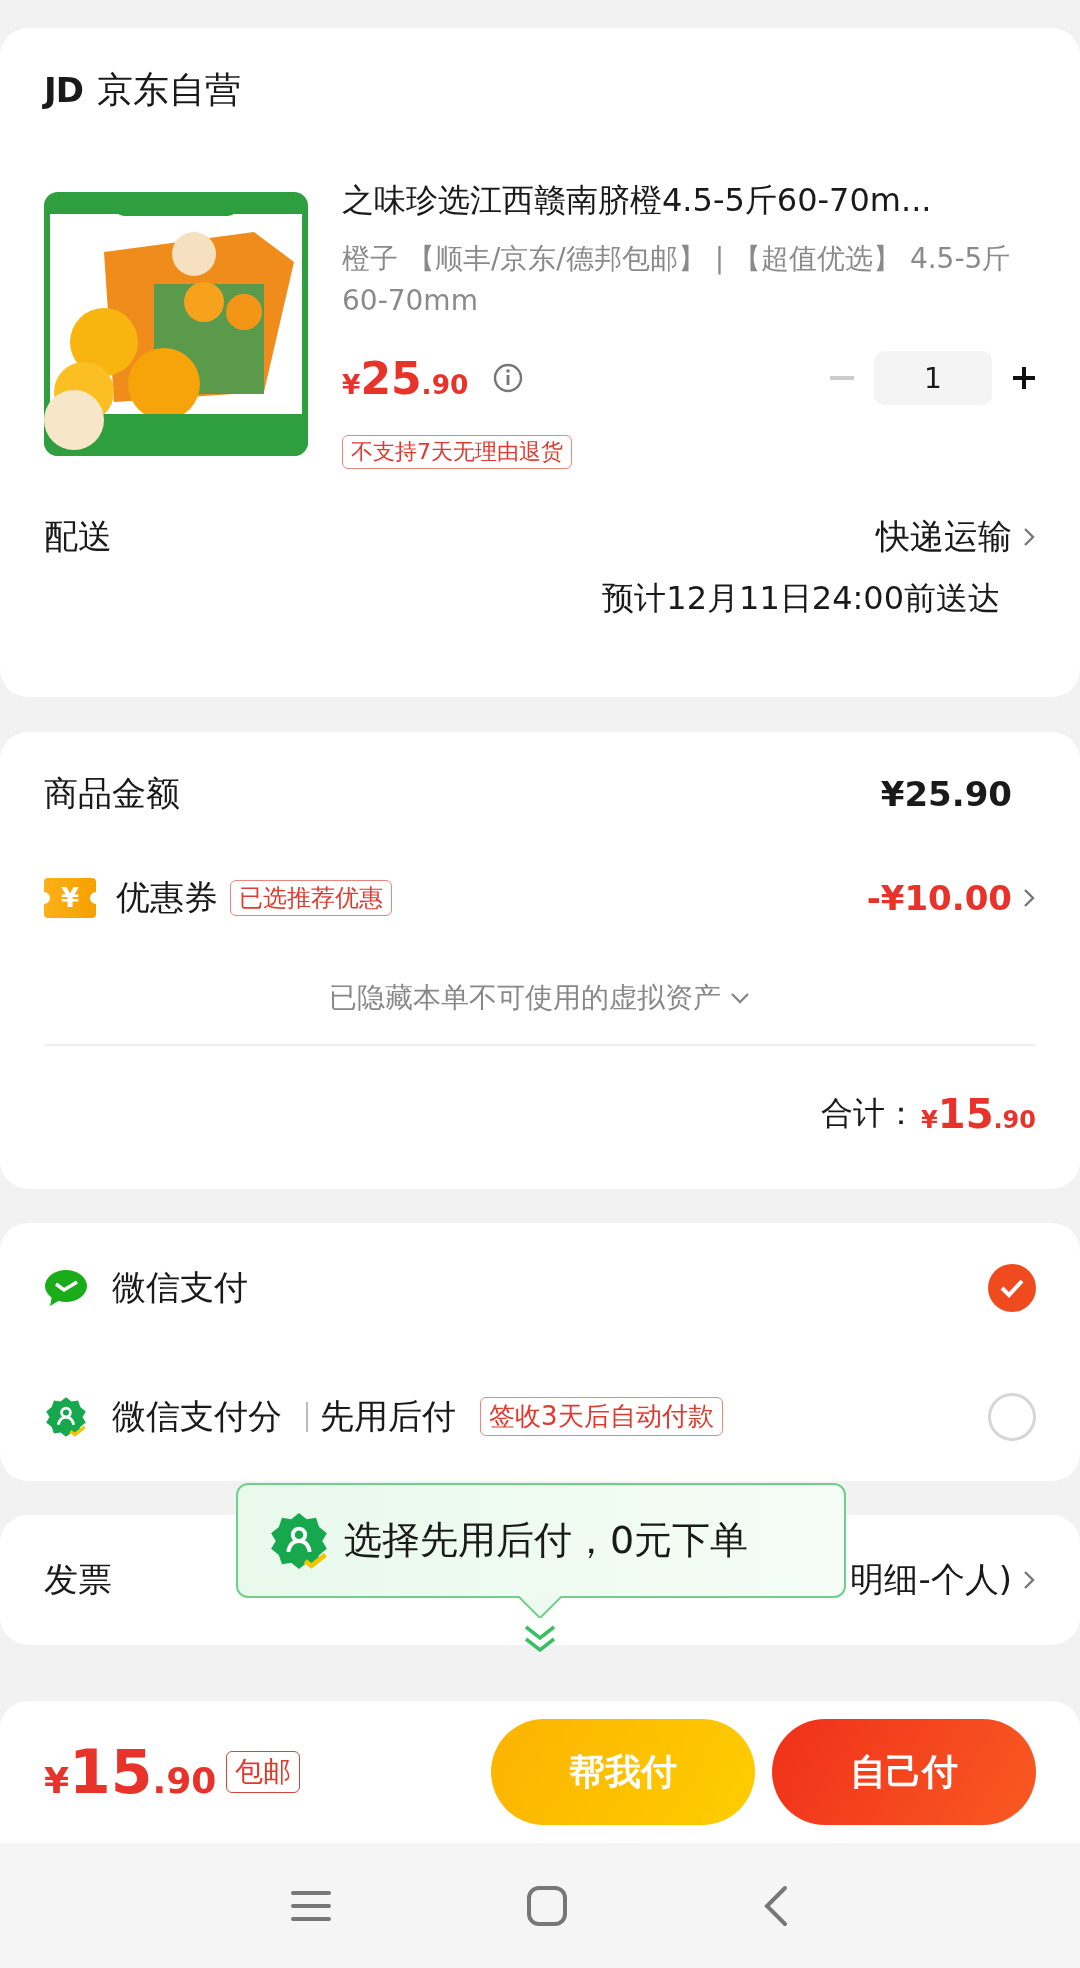 This screenshot has height=1968, width=1080. What do you see at coordinates (677, 280) in the screenshot?
I see `product-specs: 橙子 【顺丰/京东/德邦包邮】 | 【超值优选】 4.5-5斤60-70mm` at bounding box center [677, 280].